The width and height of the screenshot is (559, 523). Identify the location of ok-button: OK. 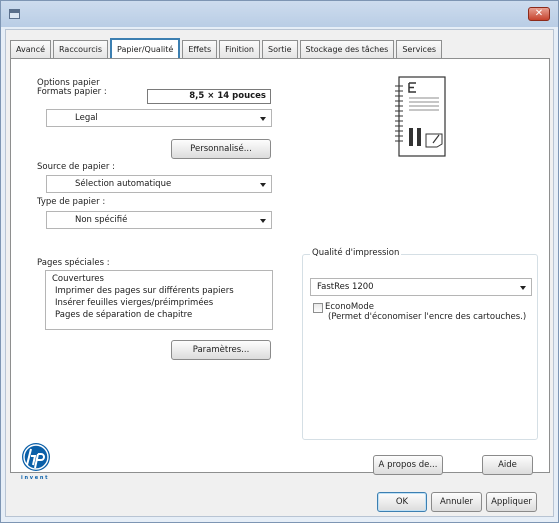
(402, 502).